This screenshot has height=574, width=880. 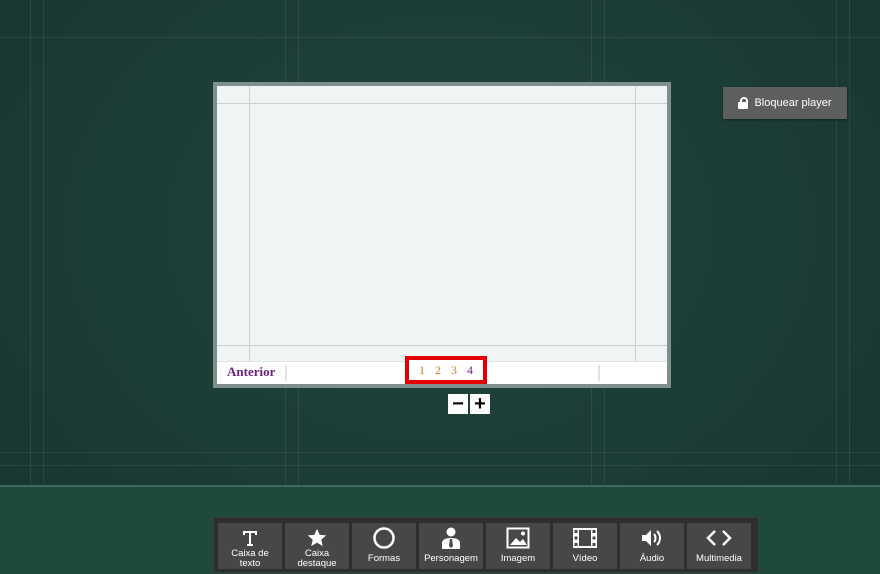 I want to click on zoom-in-button: +, so click(x=480, y=404).